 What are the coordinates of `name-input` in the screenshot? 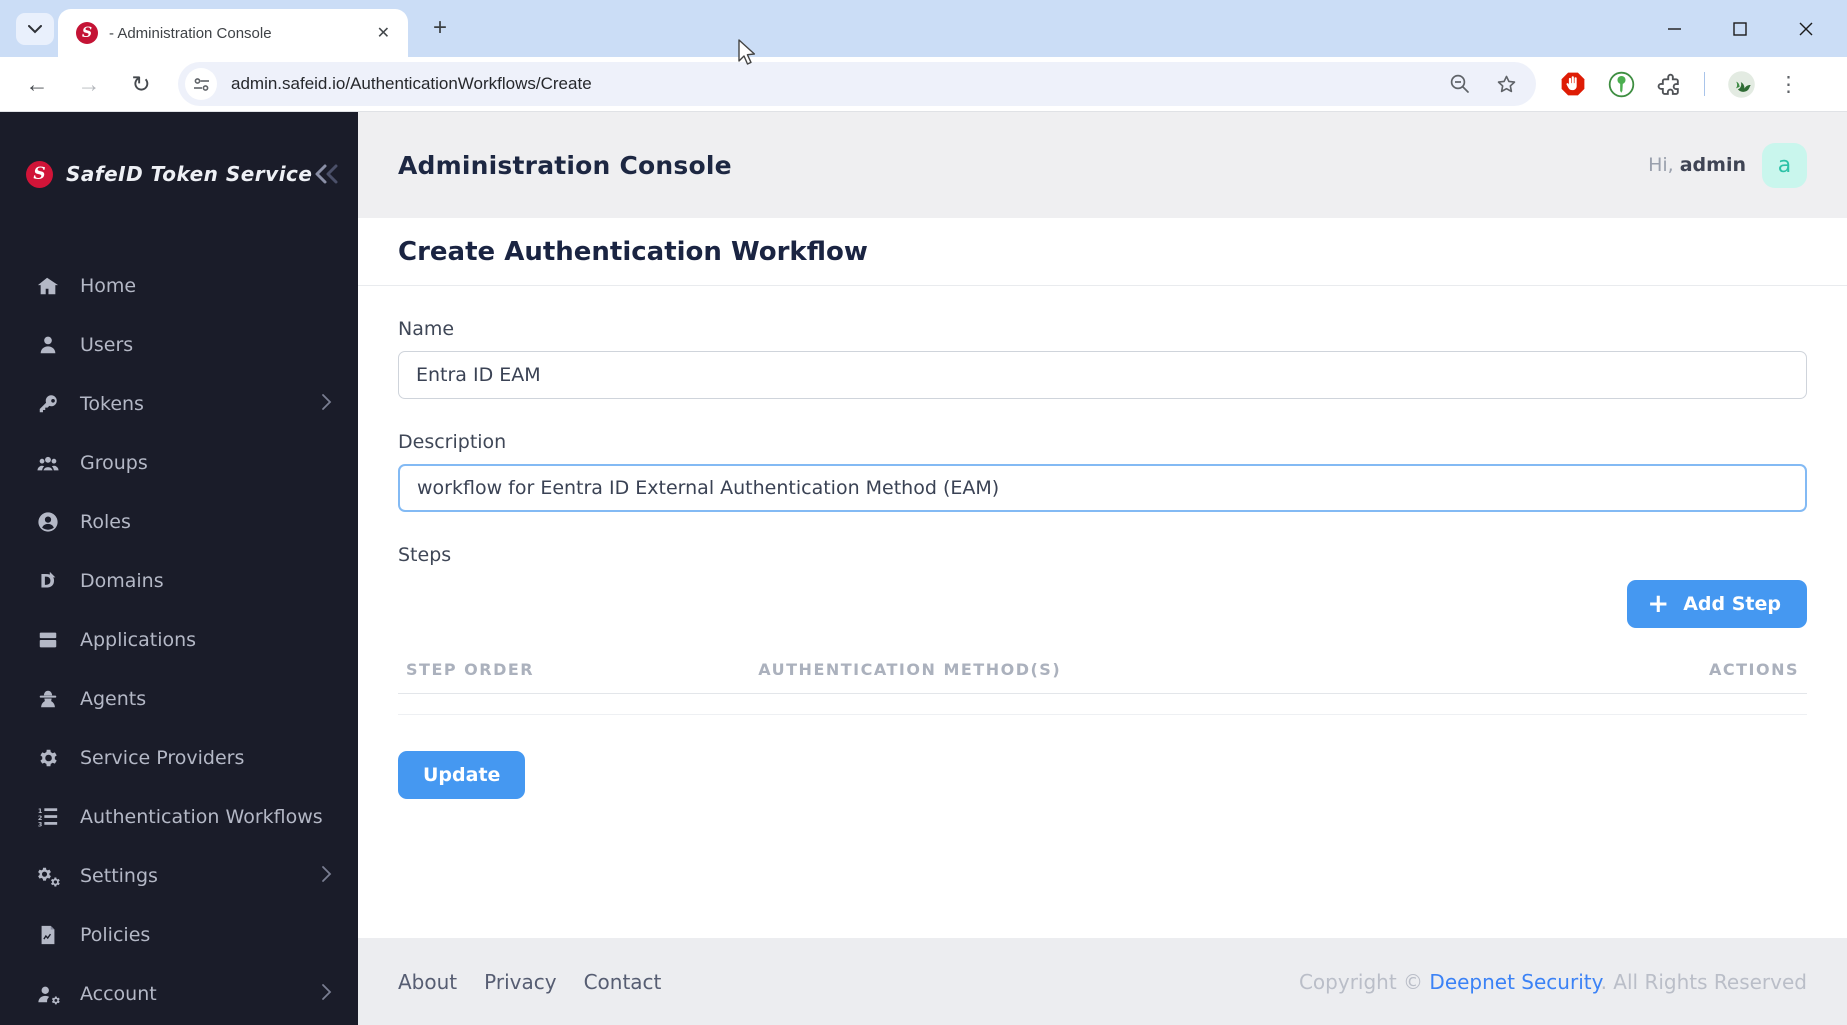 It's located at (1102, 375).